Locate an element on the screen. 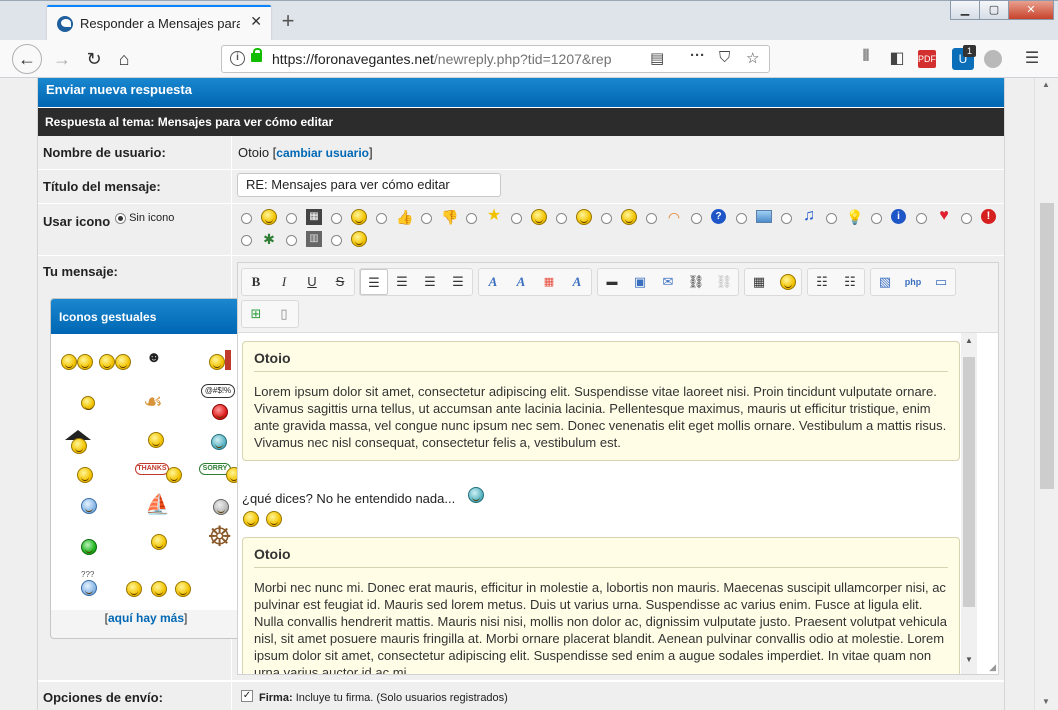  maximize-button: ▢ is located at coordinates (994, 10).